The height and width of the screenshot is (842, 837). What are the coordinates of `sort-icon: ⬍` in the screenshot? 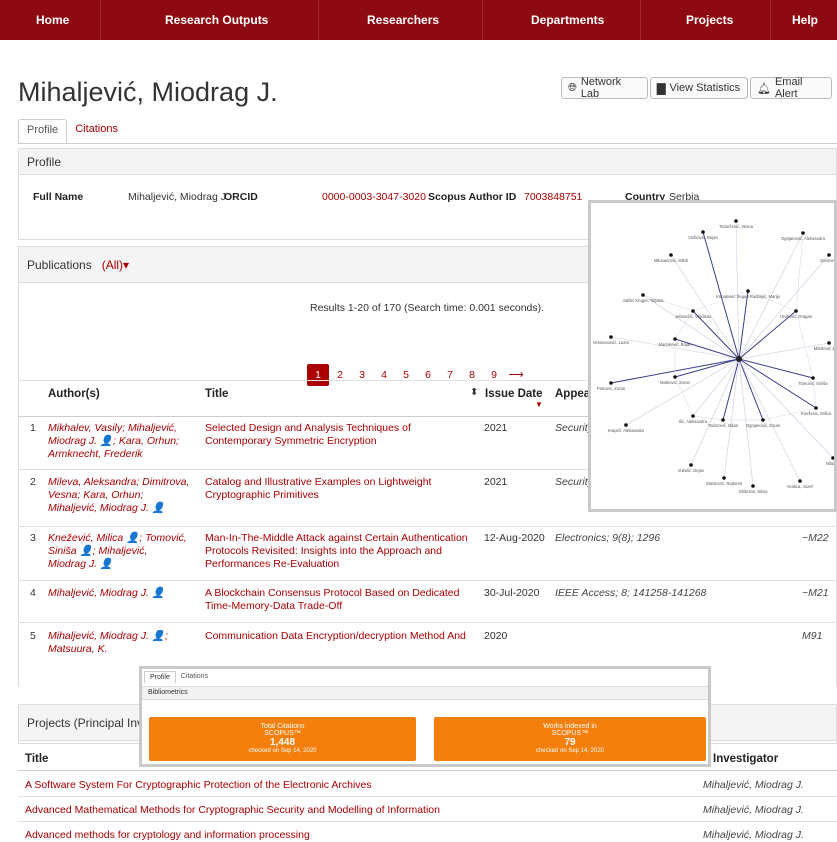 It's located at (474, 392).